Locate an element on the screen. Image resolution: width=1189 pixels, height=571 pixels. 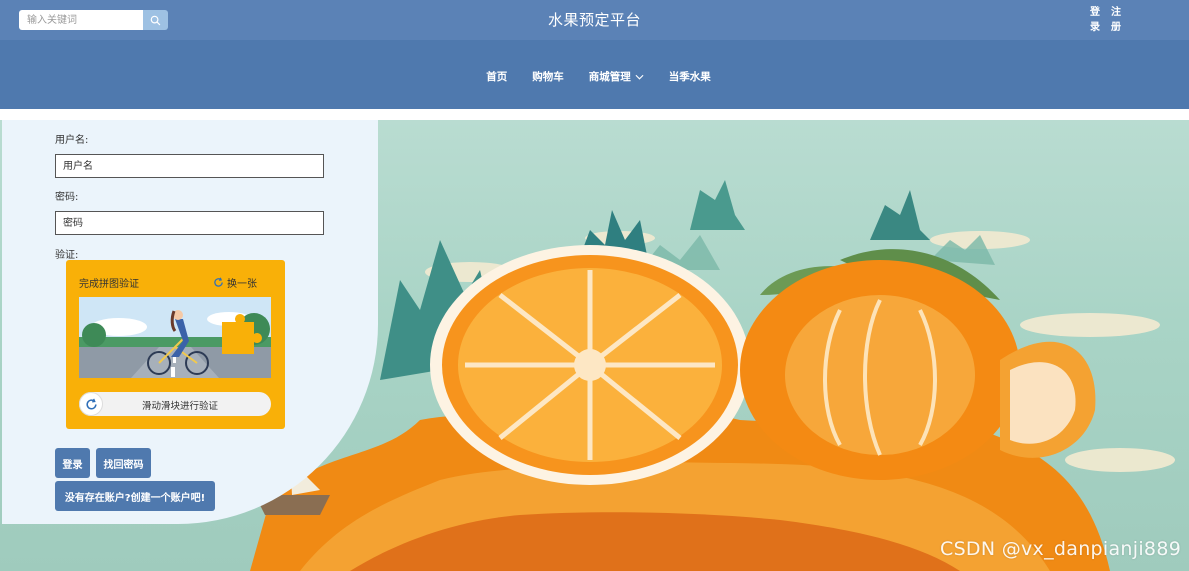
nav-item-home: 首页 is located at coordinates (496, 76).